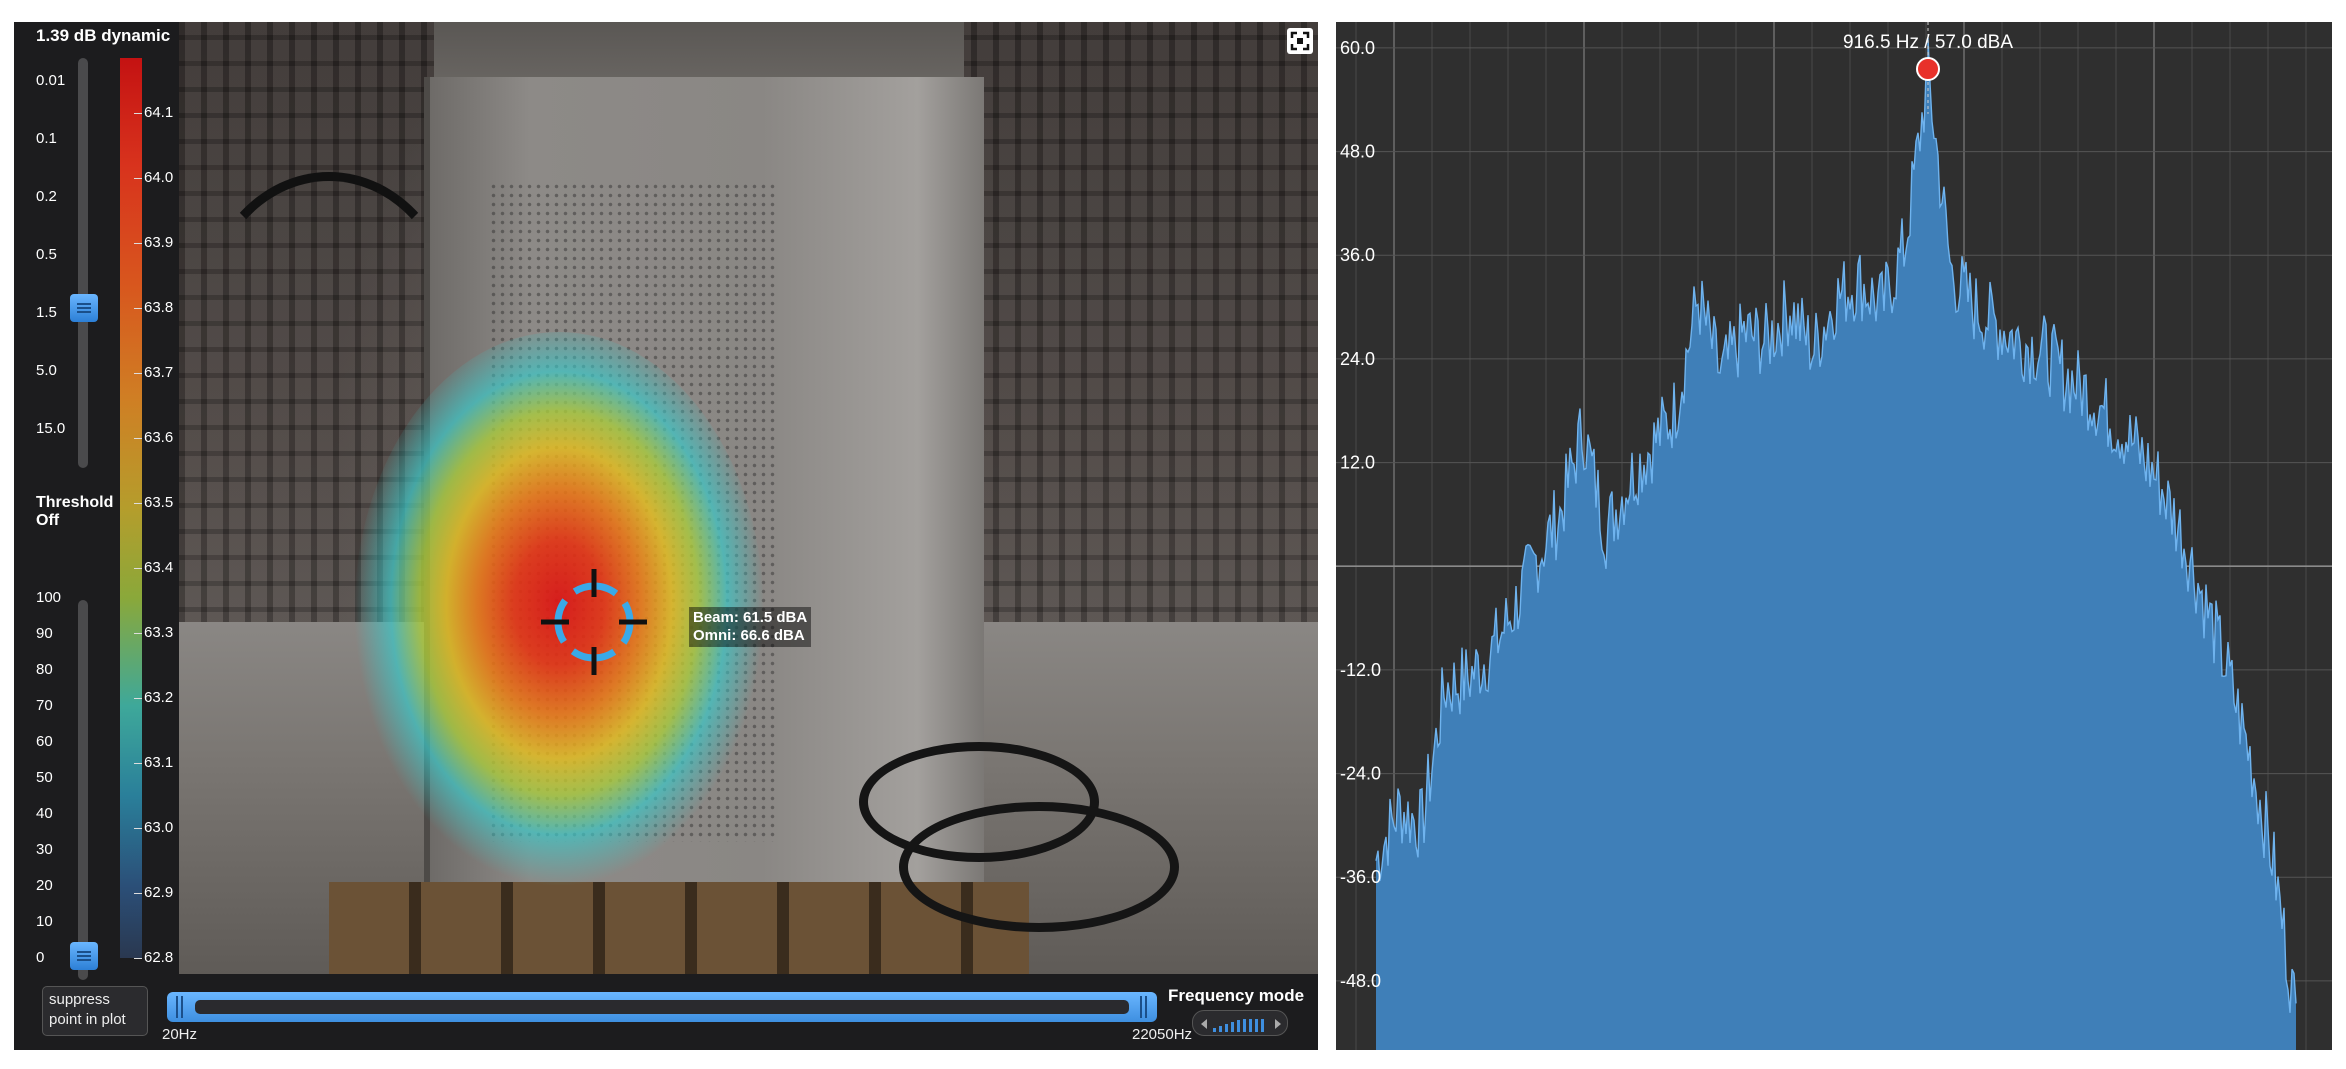 The image size is (2346, 1069). Describe the element at coordinates (1360, 774) in the screenshot. I see `y-tick-label: -24.0` at that location.